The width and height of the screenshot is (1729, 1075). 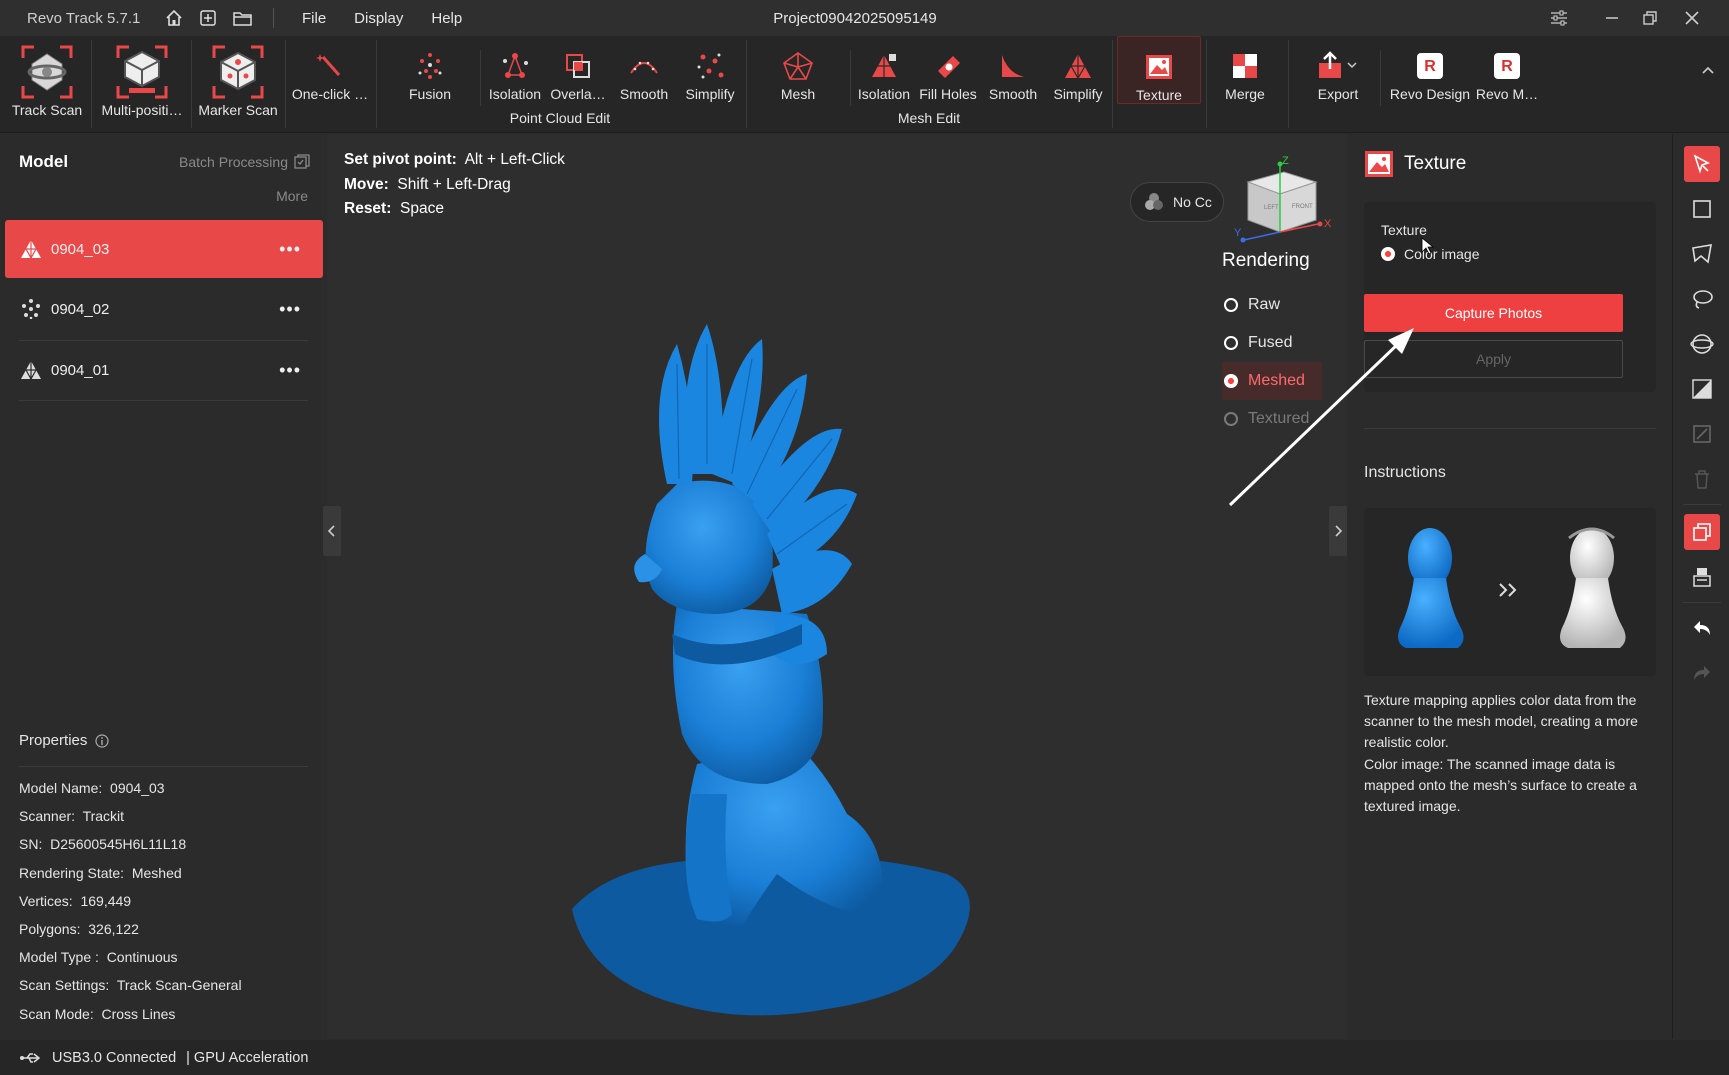 What do you see at coordinates (515, 80) in the screenshot?
I see `pc-isolation-button: Isolation` at bounding box center [515, 80].